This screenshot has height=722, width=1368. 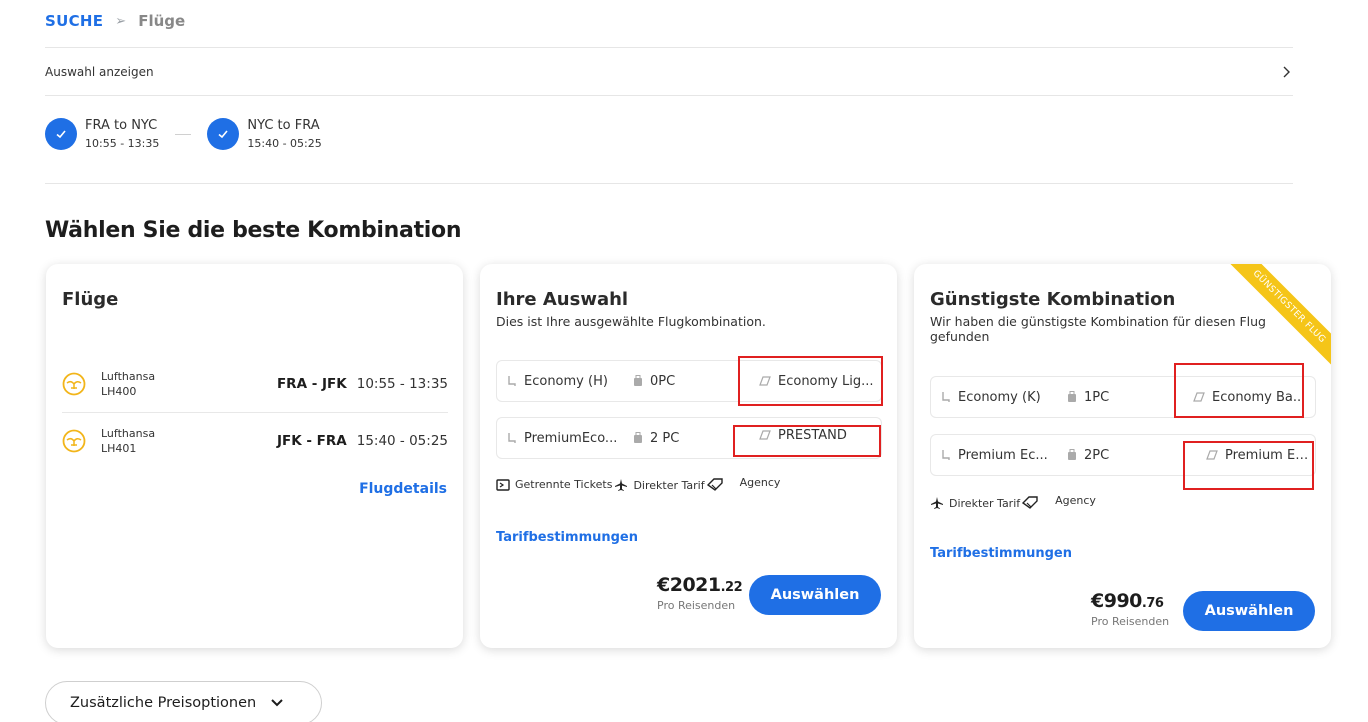 What do you see at coordinates (665, 438) in the screenshot?
I see `baggage-label: 2 PC` at bounding box center [665, 438].